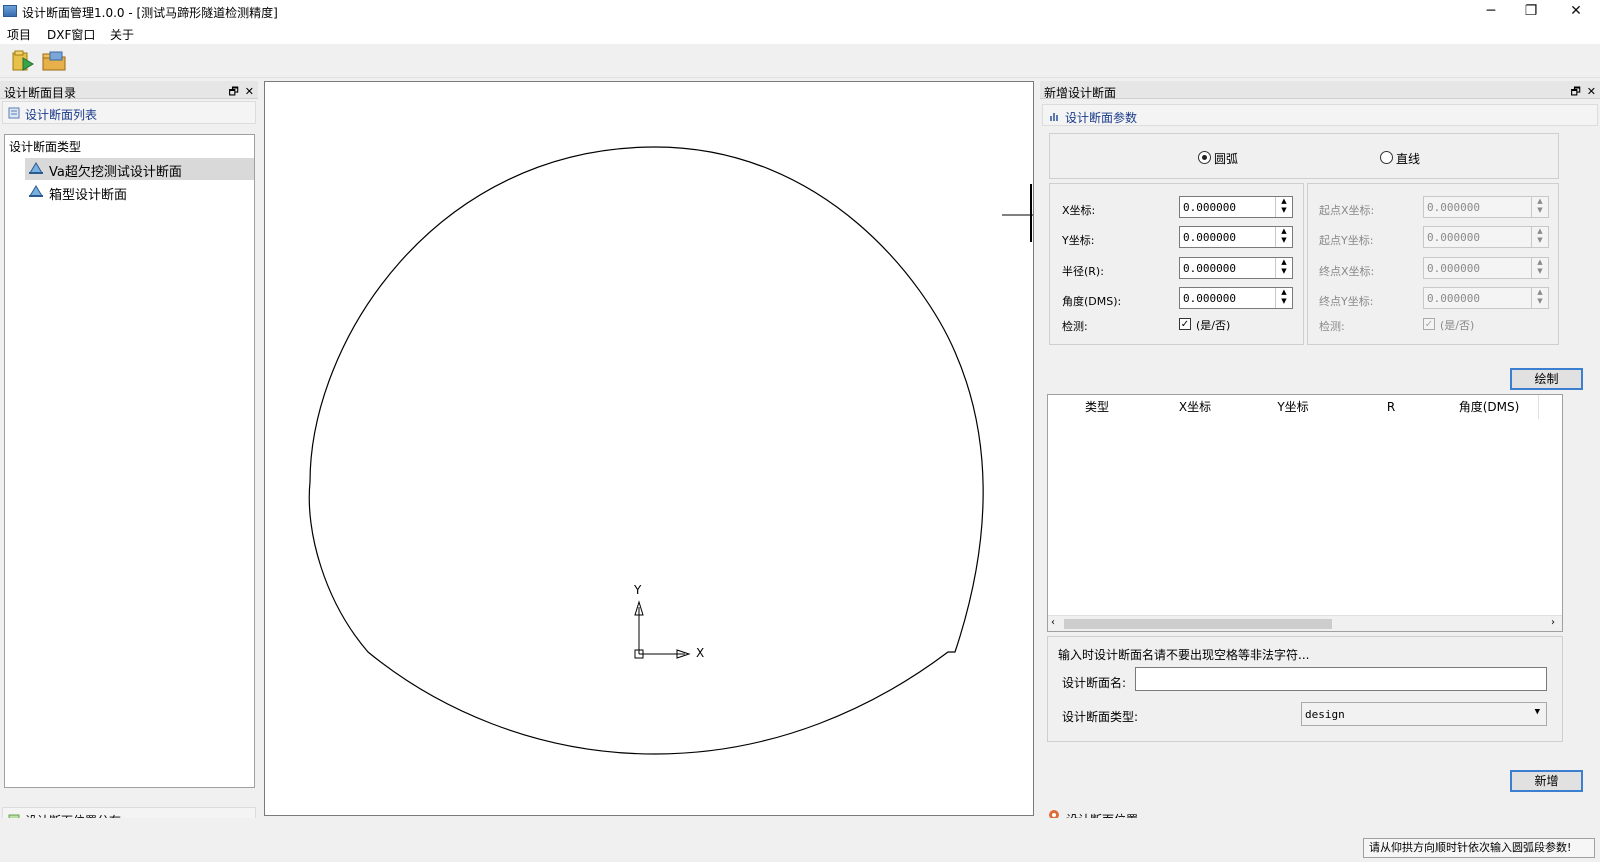  What do you see at coordinates (45, 146) in the screenshot?
I see `tree-root: 设计断面类型` at bounding box center [45, 146].